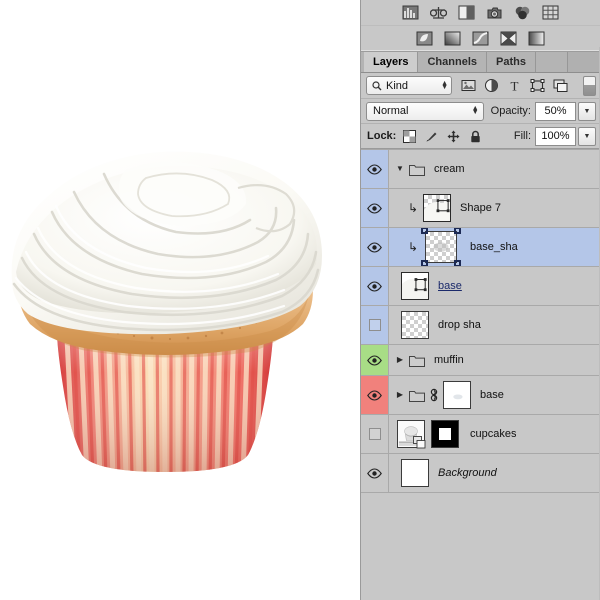  Describe the element at coordinates (410, 136) in the screenshot. I see `lock-transparent-pixels-icon` at that location.